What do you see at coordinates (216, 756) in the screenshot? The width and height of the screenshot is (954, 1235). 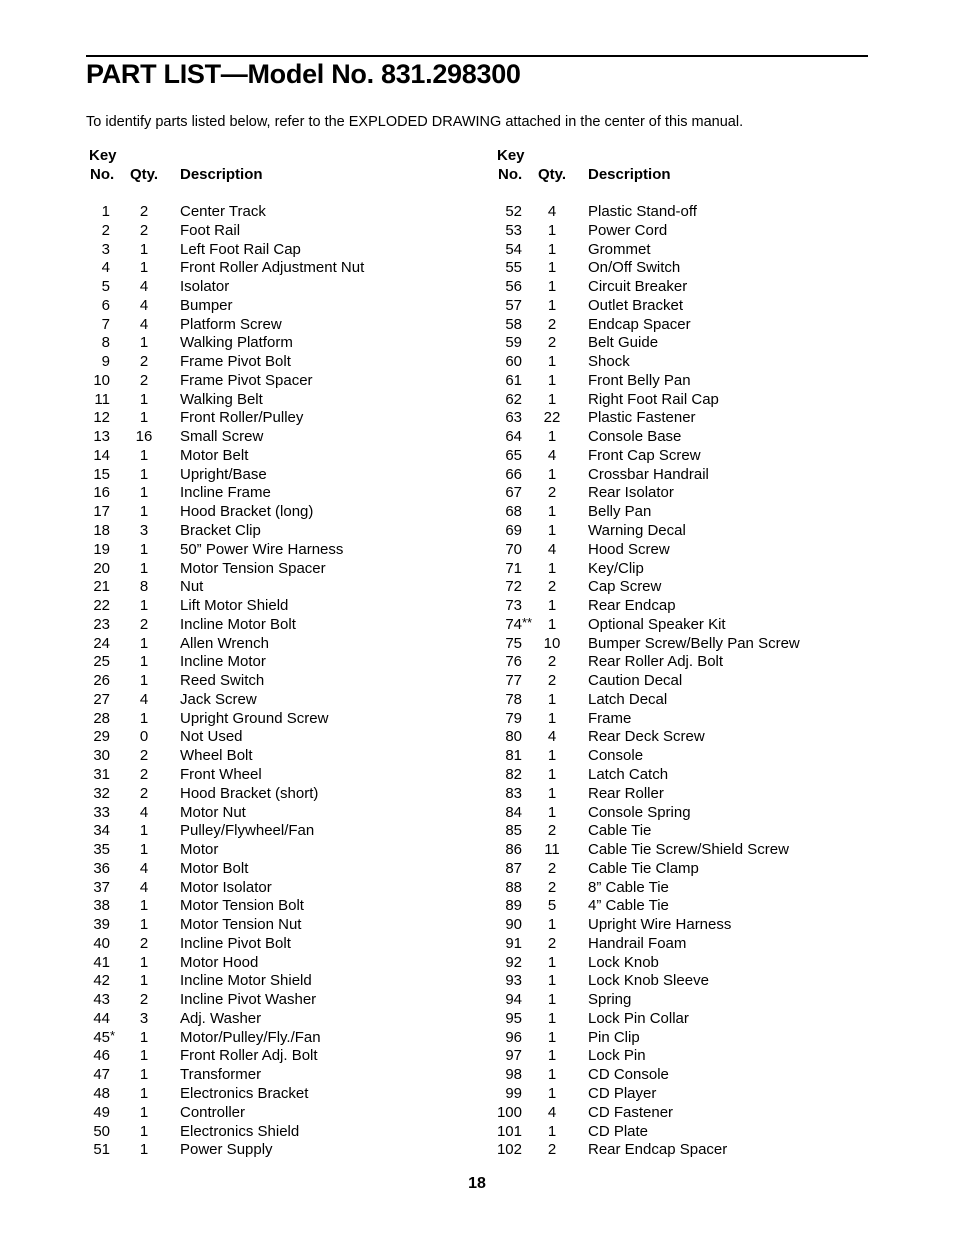 I see `part-description: Wheel Bolt` at bounding box center [216, 756].